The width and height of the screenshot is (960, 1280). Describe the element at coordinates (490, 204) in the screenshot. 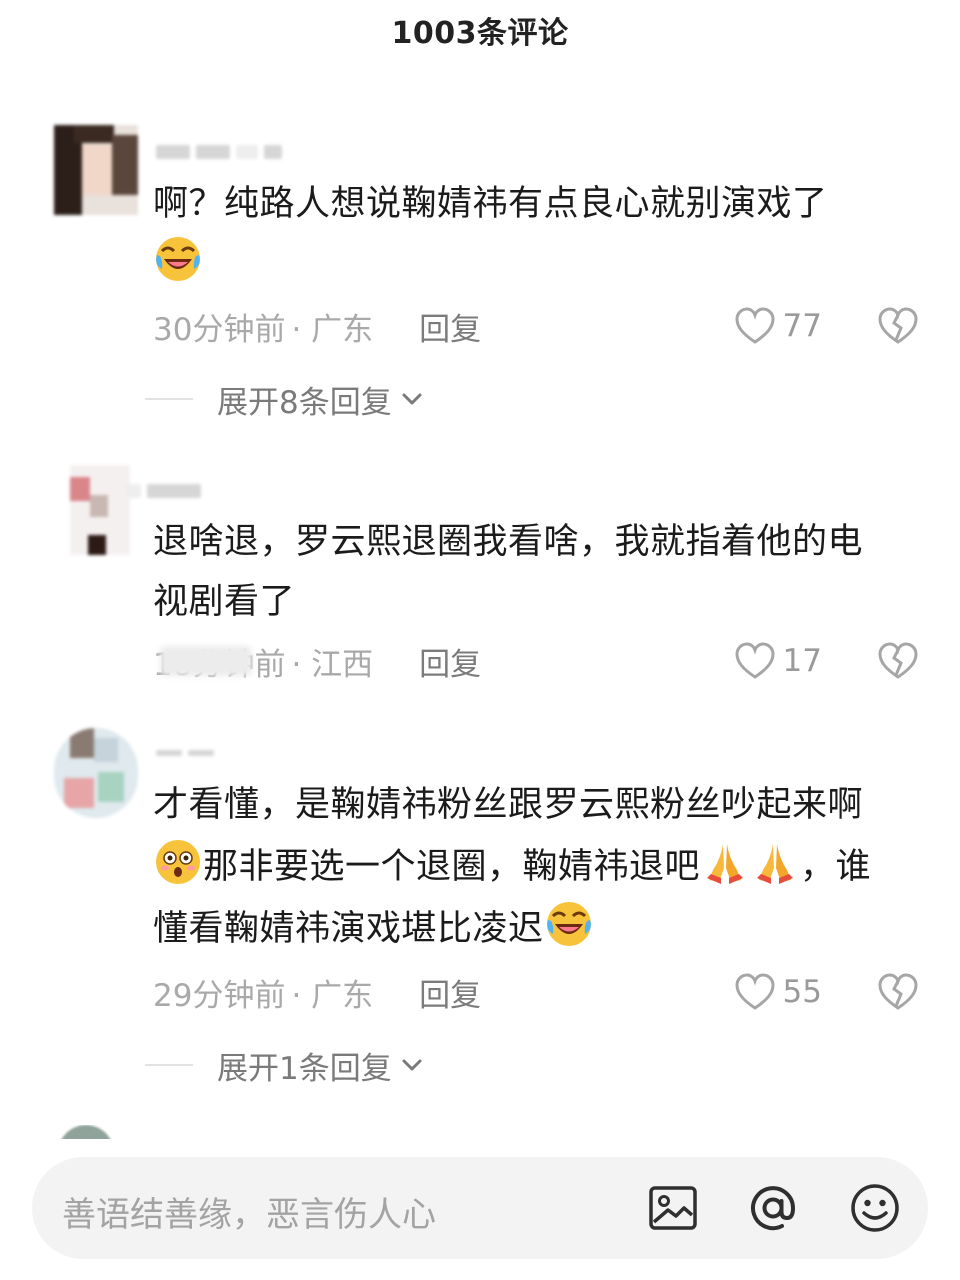

I see `comment-text-line: 啊？纯路人想说鞠婧祎有点良心就别演戏了` at that location.